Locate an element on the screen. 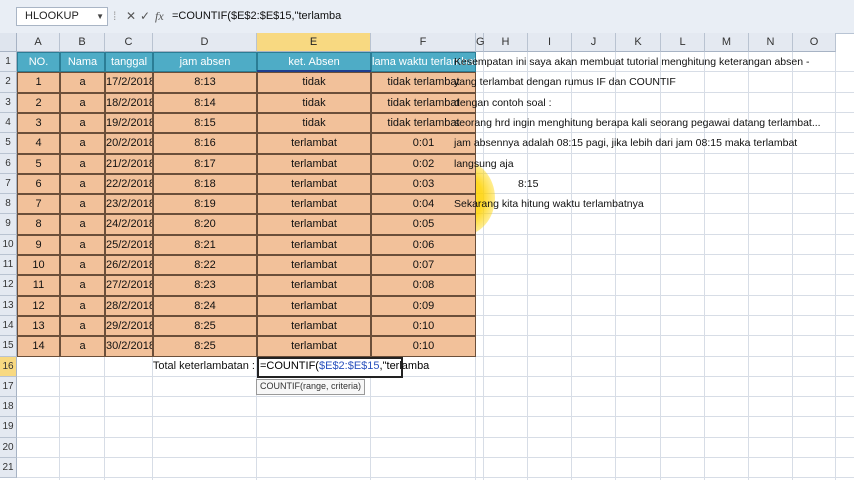 This screenshot has width=854, height=480. row-header-18: 18 is located at coordinates (8, 407).